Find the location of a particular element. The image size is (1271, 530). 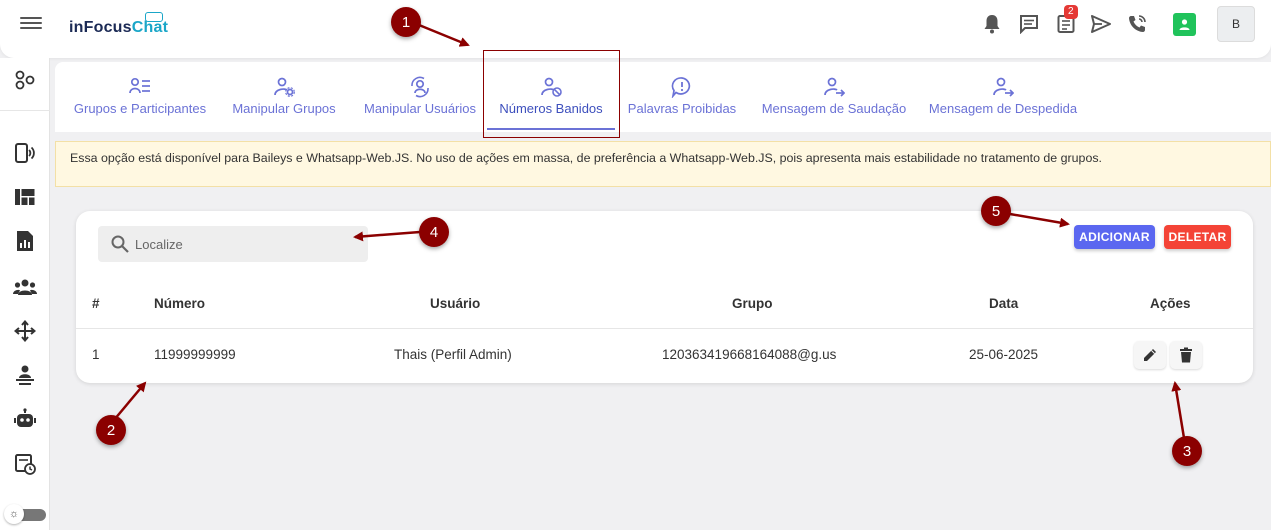

schedule-history-icon is located at coordinates (25, 464).